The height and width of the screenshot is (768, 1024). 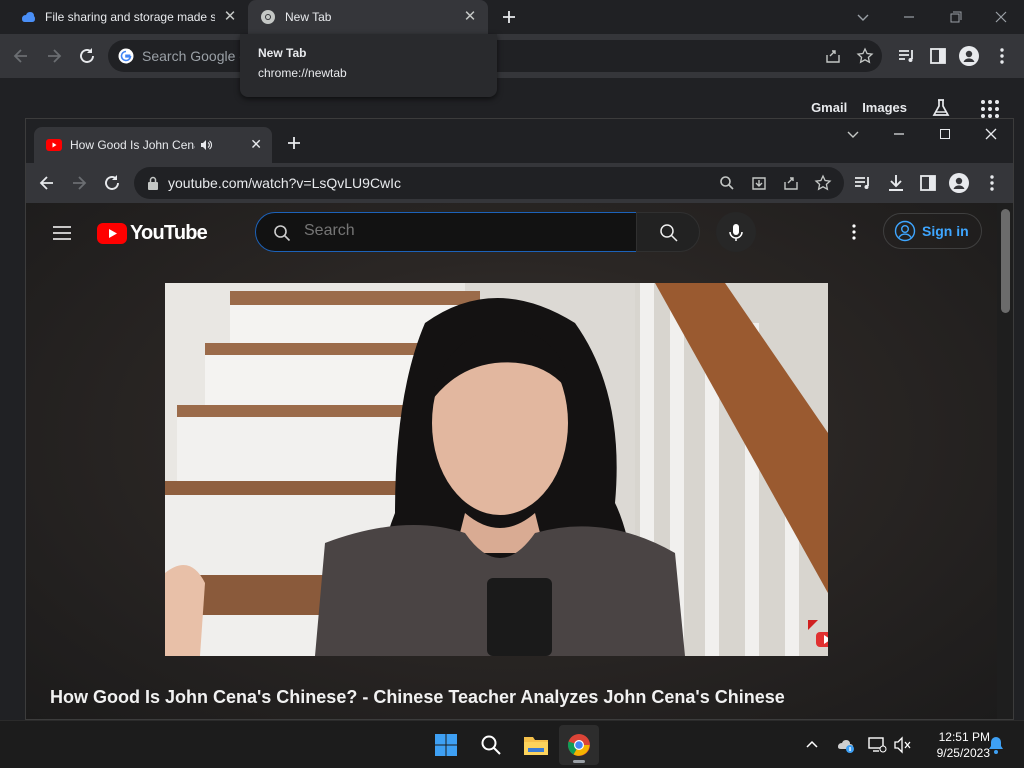 I want to click on youtube-search-box, so click(x=446, y=232).